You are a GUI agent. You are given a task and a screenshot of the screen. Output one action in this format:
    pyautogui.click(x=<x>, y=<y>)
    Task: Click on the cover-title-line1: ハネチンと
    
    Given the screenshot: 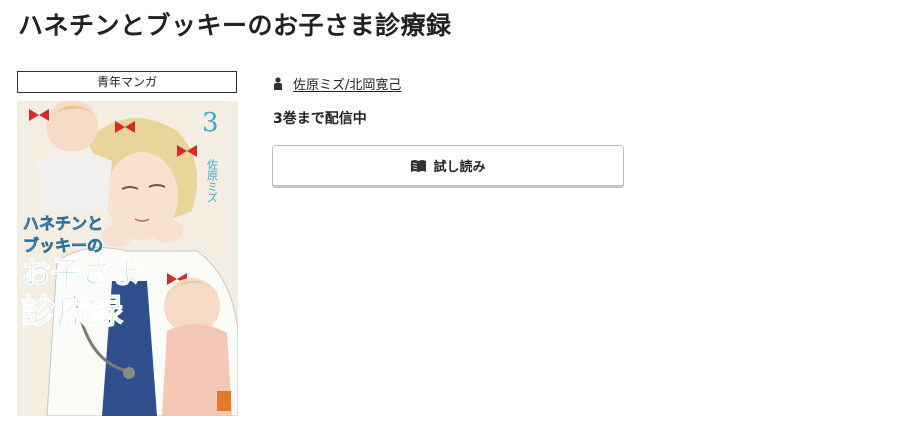 What is the action you would take?
    pyautogui.click(x=63, y=223)
    